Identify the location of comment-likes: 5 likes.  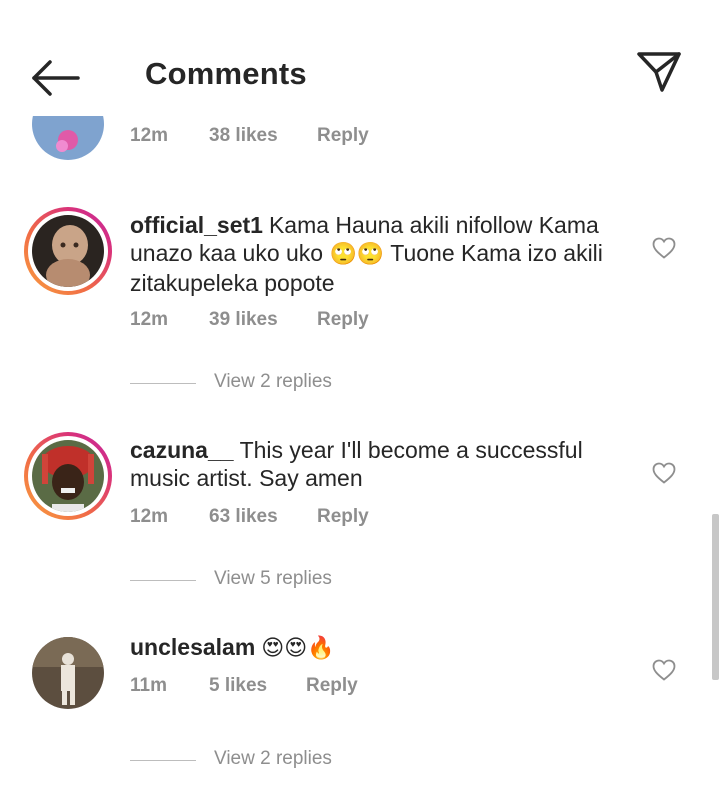
(238, 686).